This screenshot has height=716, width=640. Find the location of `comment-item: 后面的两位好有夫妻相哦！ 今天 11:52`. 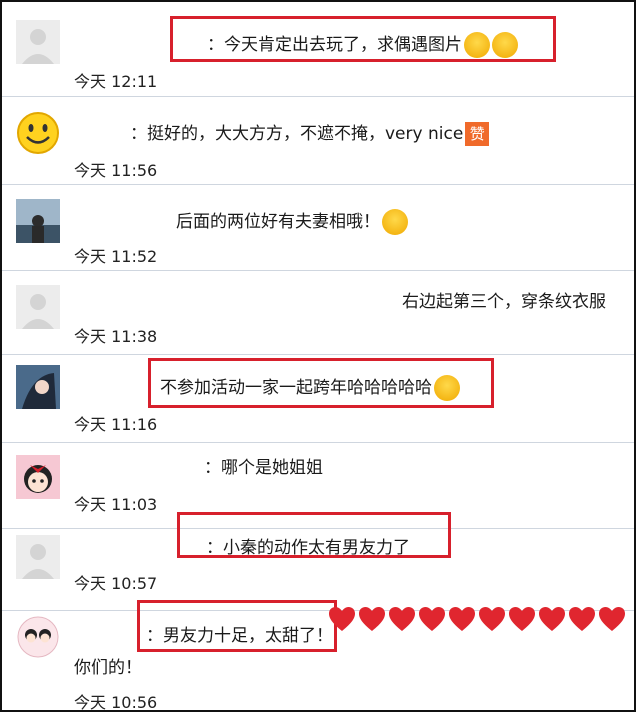

comment-item: 后面的两位好有夫妻相哦！ 今天 11:52 is located at coordinates (318, 228).